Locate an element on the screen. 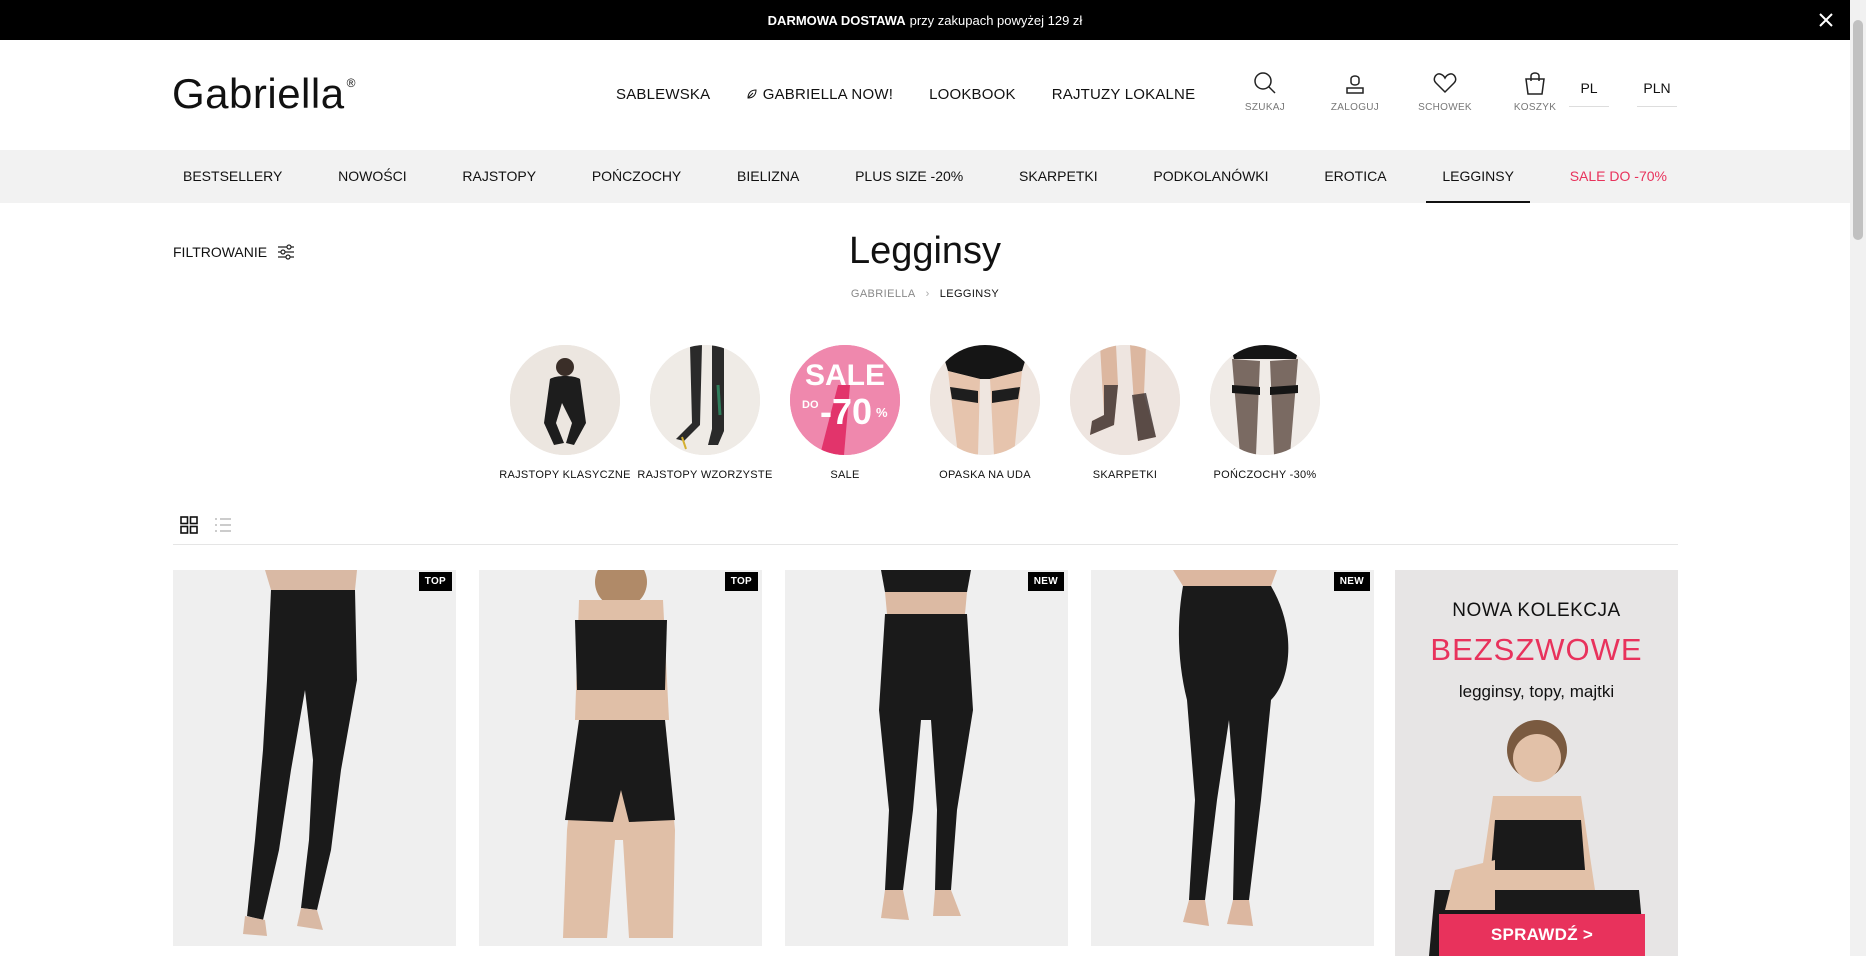 The image size is (1866, 956). nav-lookbook: LOOKBOOK is located at coordinates (972, 94).